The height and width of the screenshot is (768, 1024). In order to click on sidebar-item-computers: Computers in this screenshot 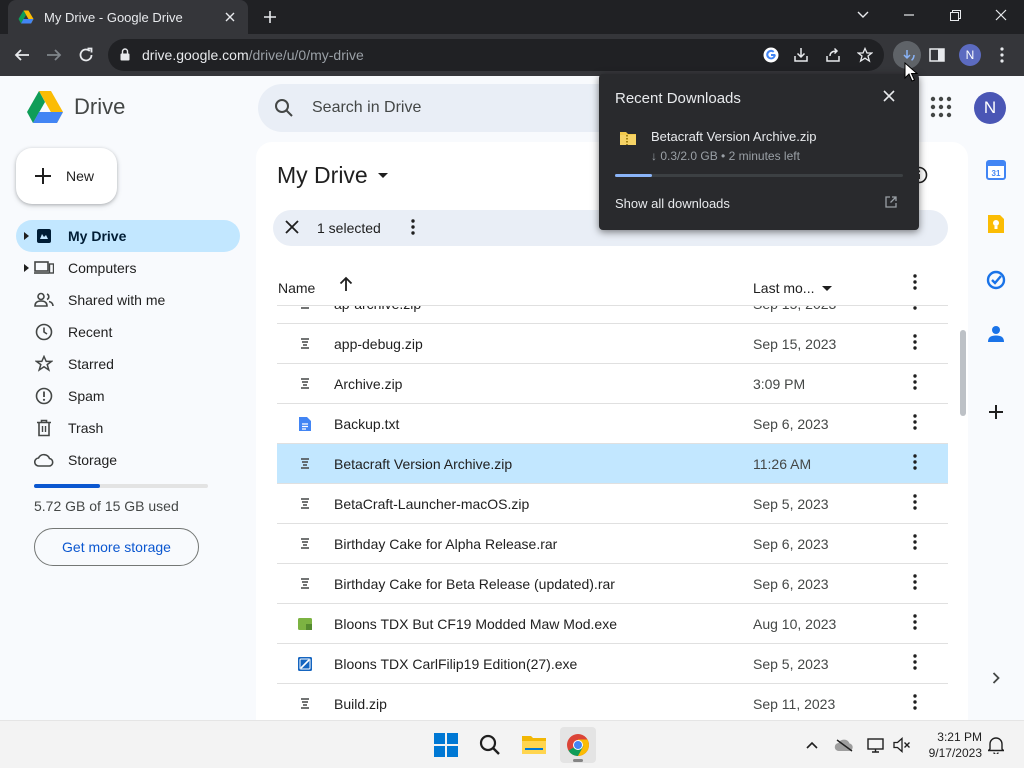, I will do `click(128, 268)`.